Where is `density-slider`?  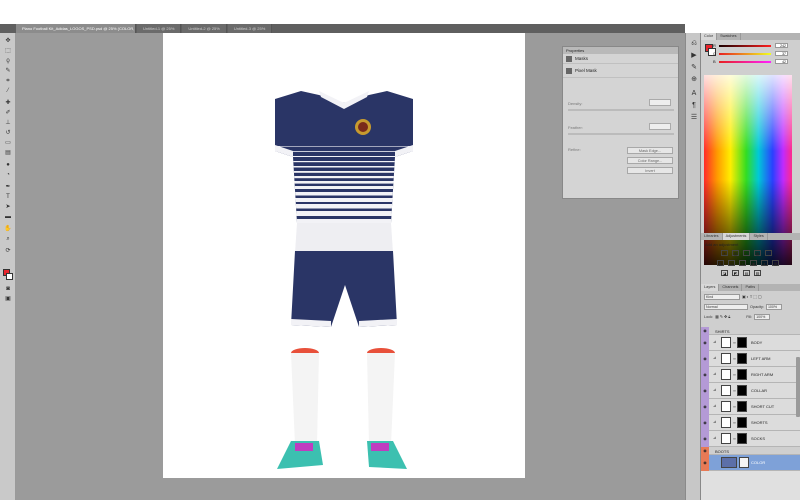 density-slider is located at coordinates (621, 110).